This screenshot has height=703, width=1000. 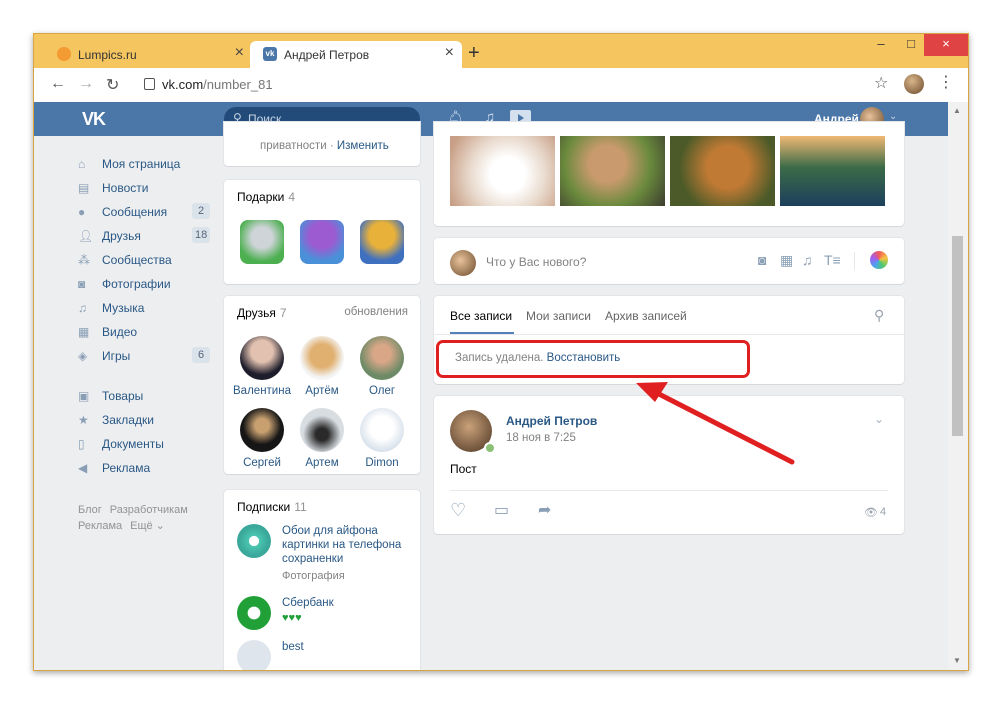 What do you see at coordinates (715, 423) in the screenshot?
I see `annotation-arrow` at bounding box center [715, 423].